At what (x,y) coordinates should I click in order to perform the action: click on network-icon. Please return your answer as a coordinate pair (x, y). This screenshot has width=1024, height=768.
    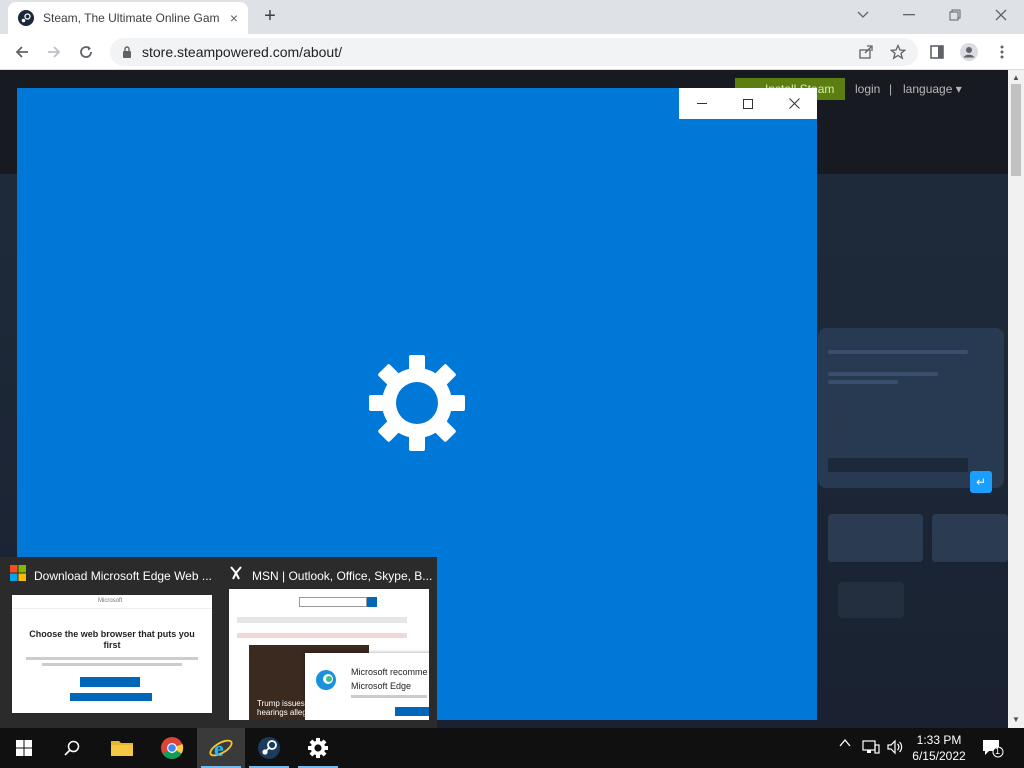
    Looking at the image, I should click on (871, 748).